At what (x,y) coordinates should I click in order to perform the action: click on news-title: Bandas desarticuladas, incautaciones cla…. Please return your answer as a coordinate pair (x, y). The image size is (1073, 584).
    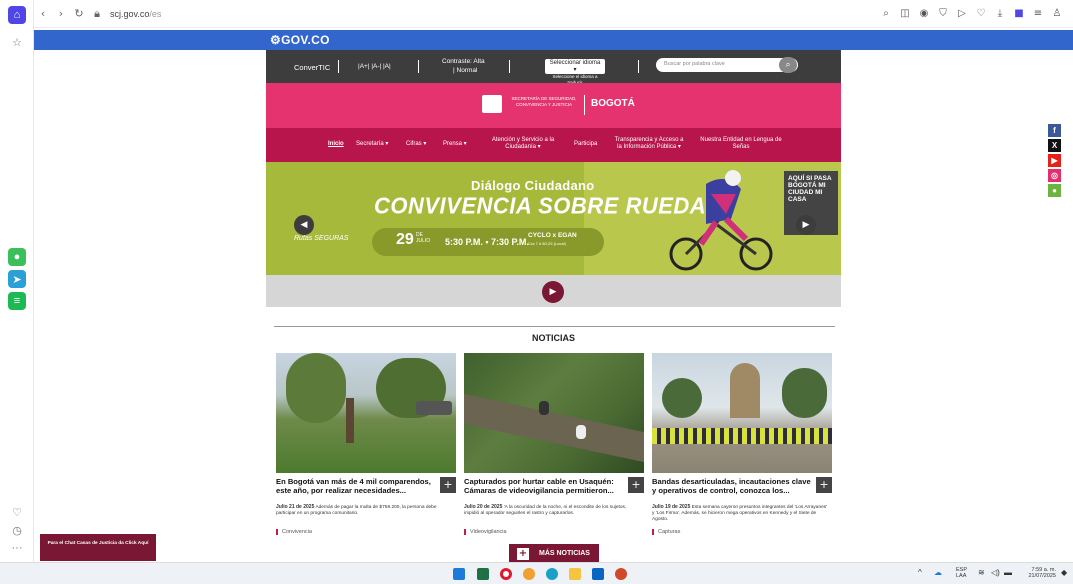
    Looking at the image, I should click on (732, 486).